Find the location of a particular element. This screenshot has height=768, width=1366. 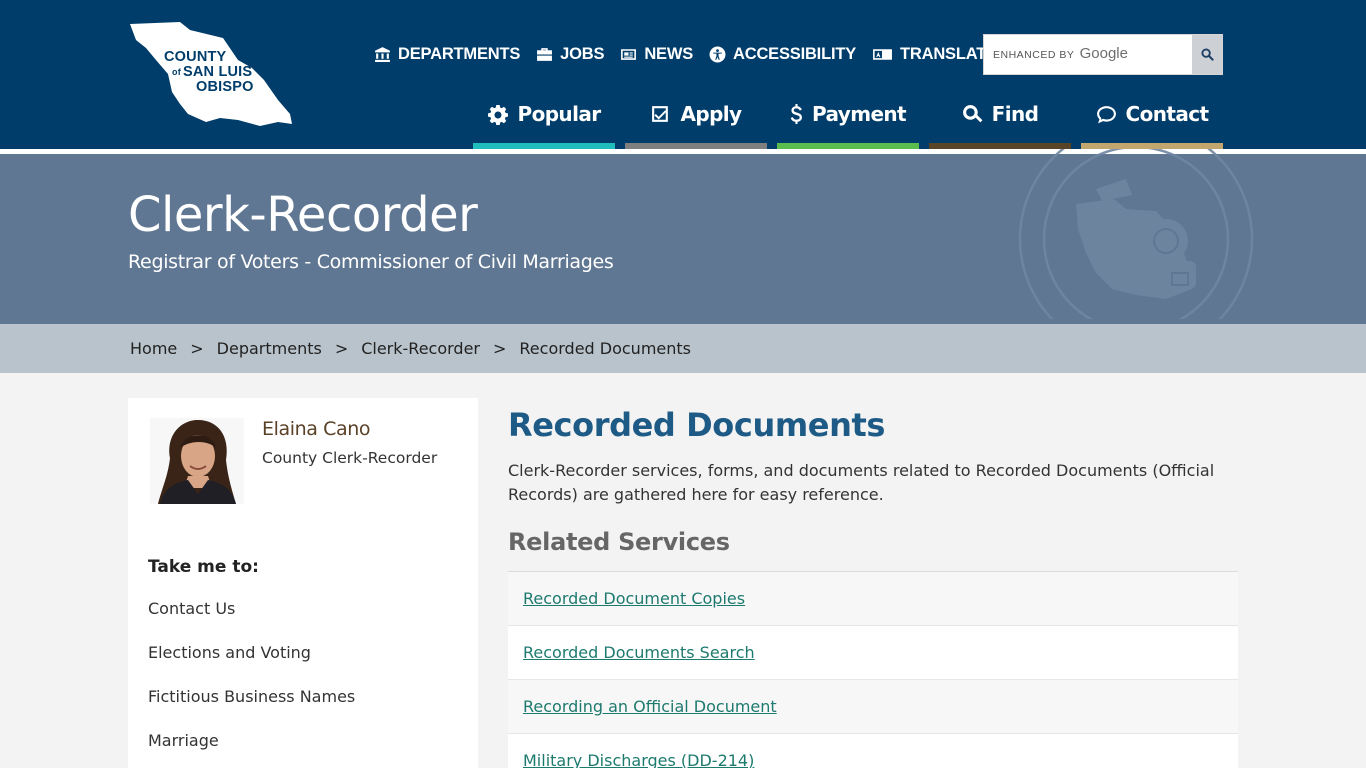

util-news: NEWS is located at coordinates (656, 54).